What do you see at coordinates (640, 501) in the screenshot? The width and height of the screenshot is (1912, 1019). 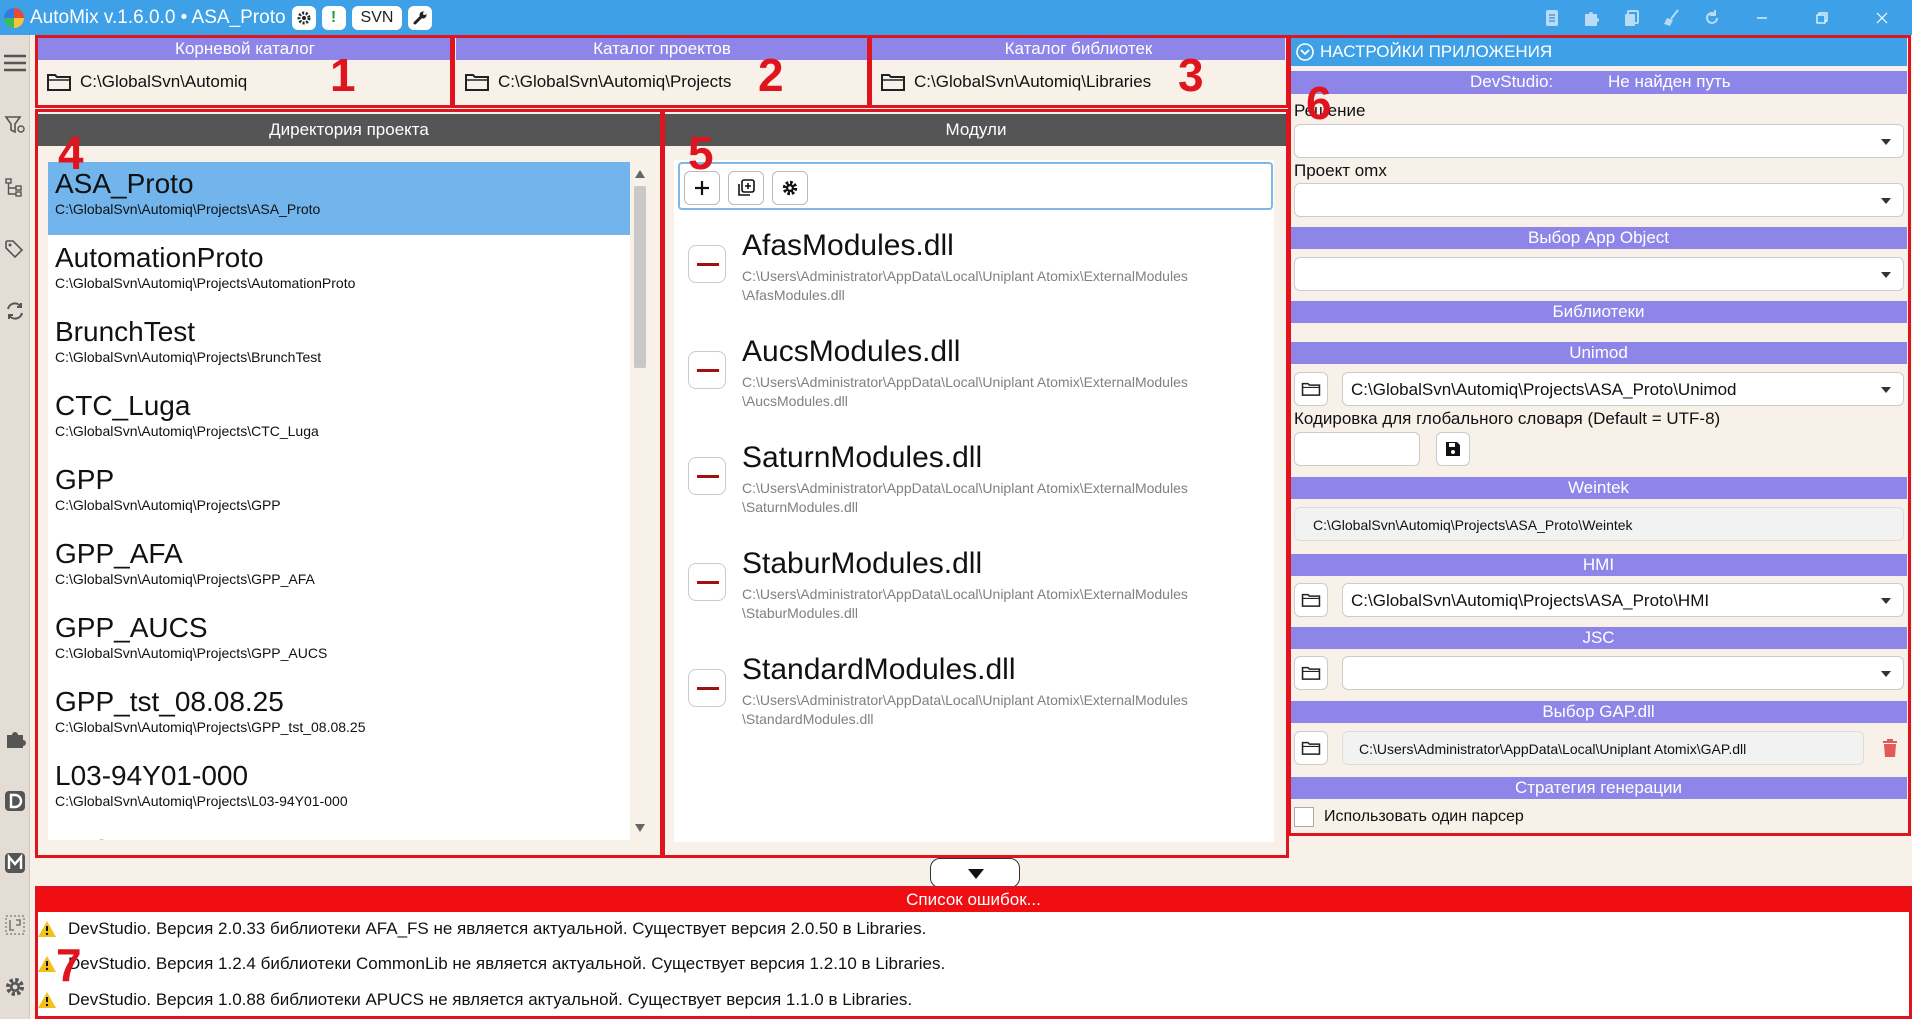 I see `project-list-scrollbar` at bounding box center [640, 501].